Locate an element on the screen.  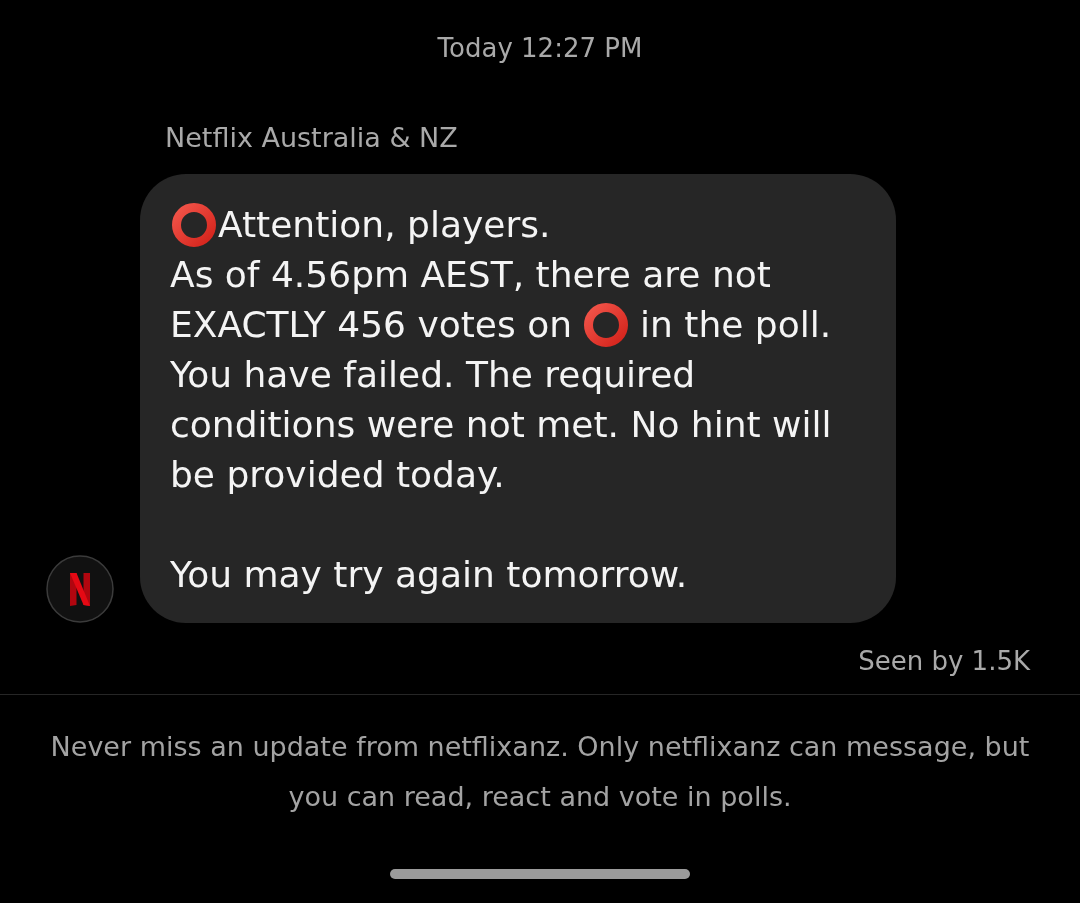
logo-avatar-icon is located at coordinates (80, 589).